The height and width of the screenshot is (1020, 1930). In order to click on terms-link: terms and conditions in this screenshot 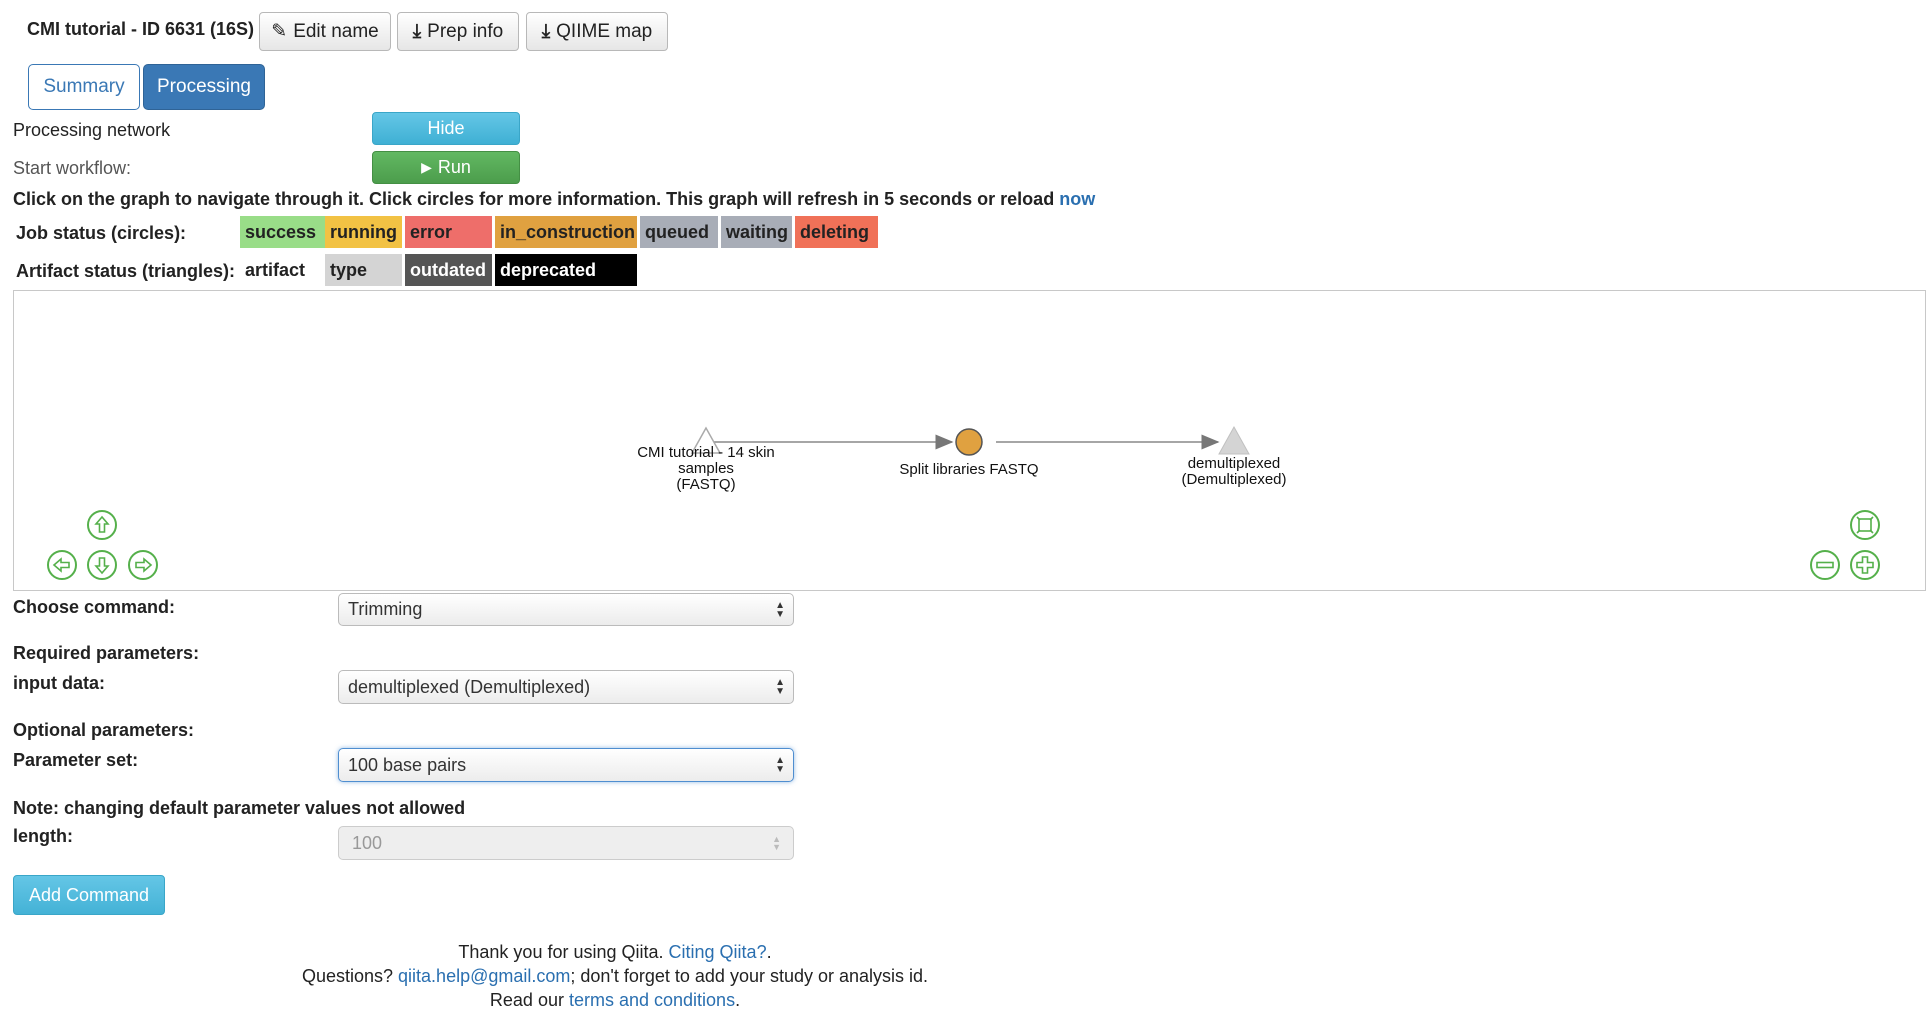, I will do `click(652, 1000)`.